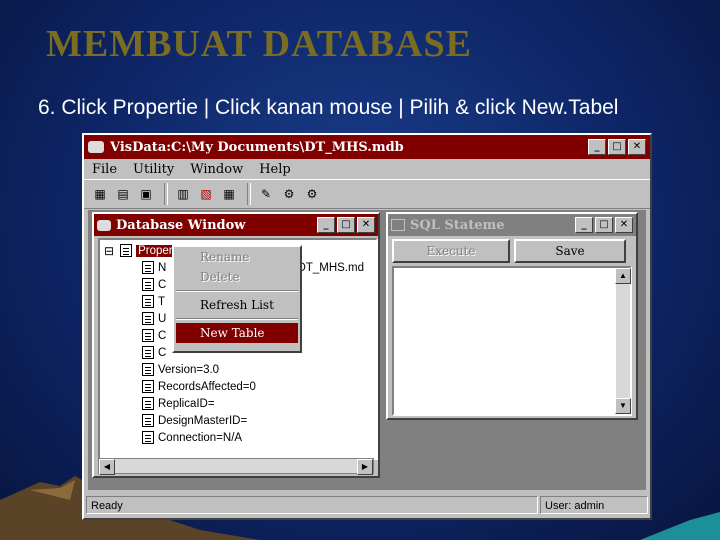 Image resolution: width=720 pixels, height=540 pixels. Describe the element at coordinates (96, 147) in the screenshot. I see `app-icon` at that location.